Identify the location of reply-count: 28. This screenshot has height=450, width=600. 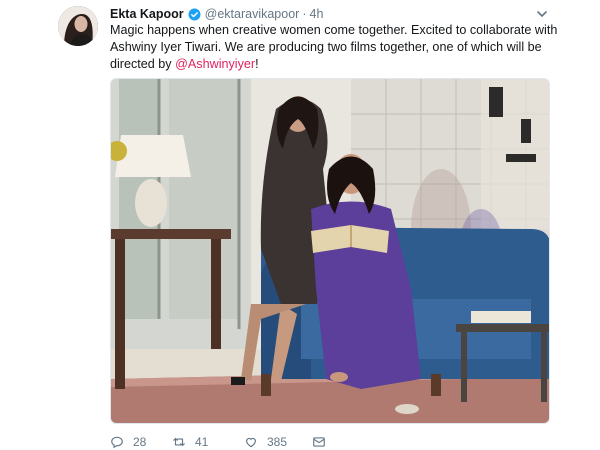
(140, 442).